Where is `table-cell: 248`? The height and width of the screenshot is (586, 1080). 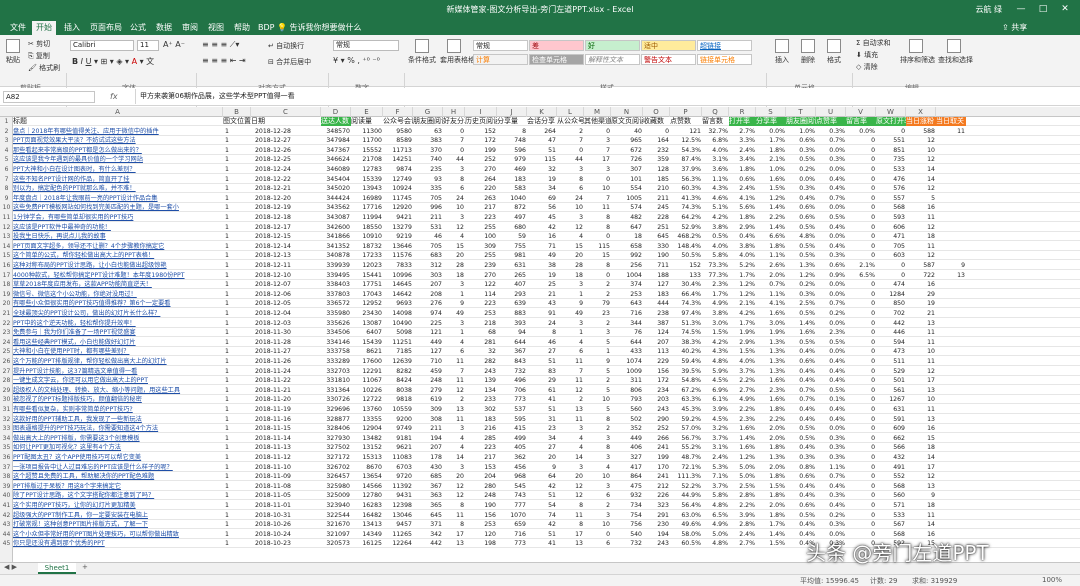 table-cell: 248 is located at coordinates (428, 380).